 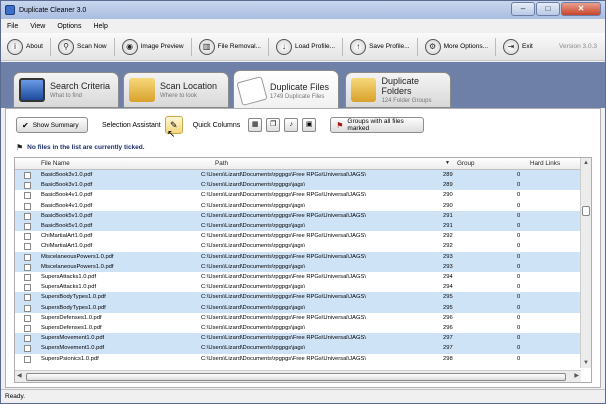 I want to click on menu-help: Help, so click(x=100, y=26).